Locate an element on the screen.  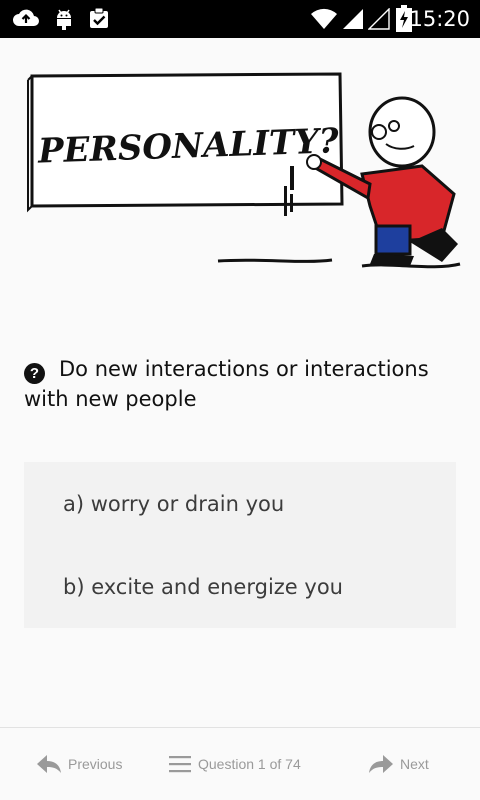
next-button: Next is located at coordinates (398, 764).